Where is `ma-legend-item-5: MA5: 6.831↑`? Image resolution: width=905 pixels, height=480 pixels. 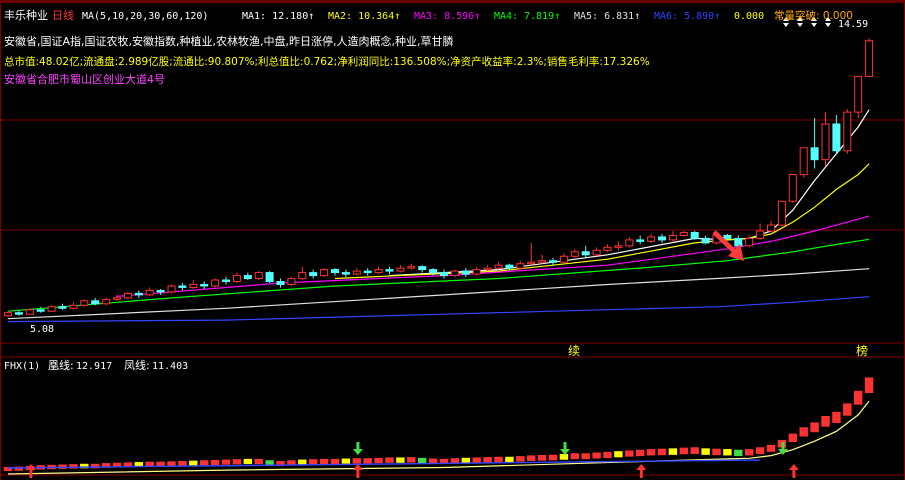 ma-legend-item-5: MA5: 6.831↑ is located at coordinates (607, 16).